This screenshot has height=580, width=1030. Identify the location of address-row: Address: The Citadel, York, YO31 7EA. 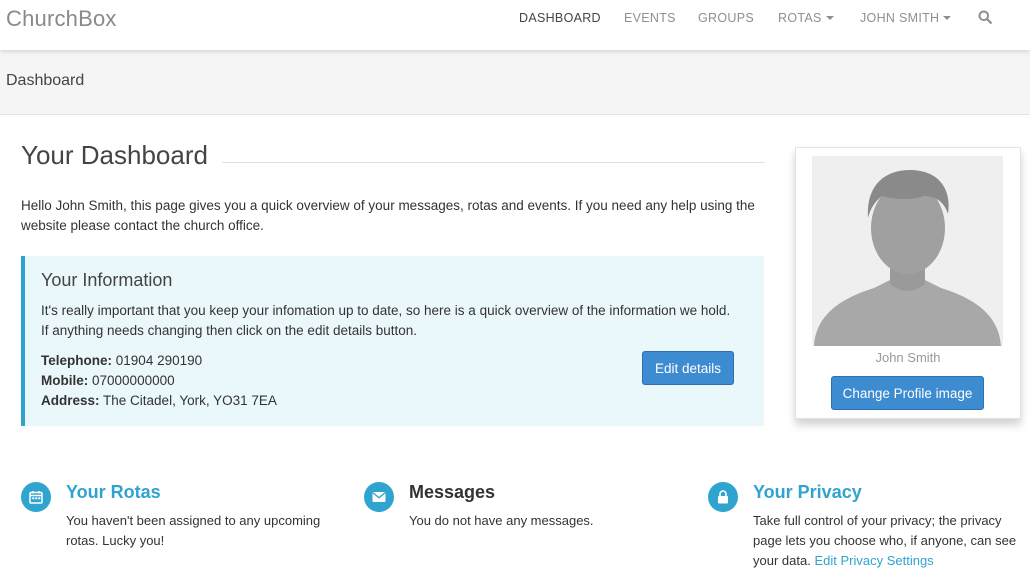
(159, 401).